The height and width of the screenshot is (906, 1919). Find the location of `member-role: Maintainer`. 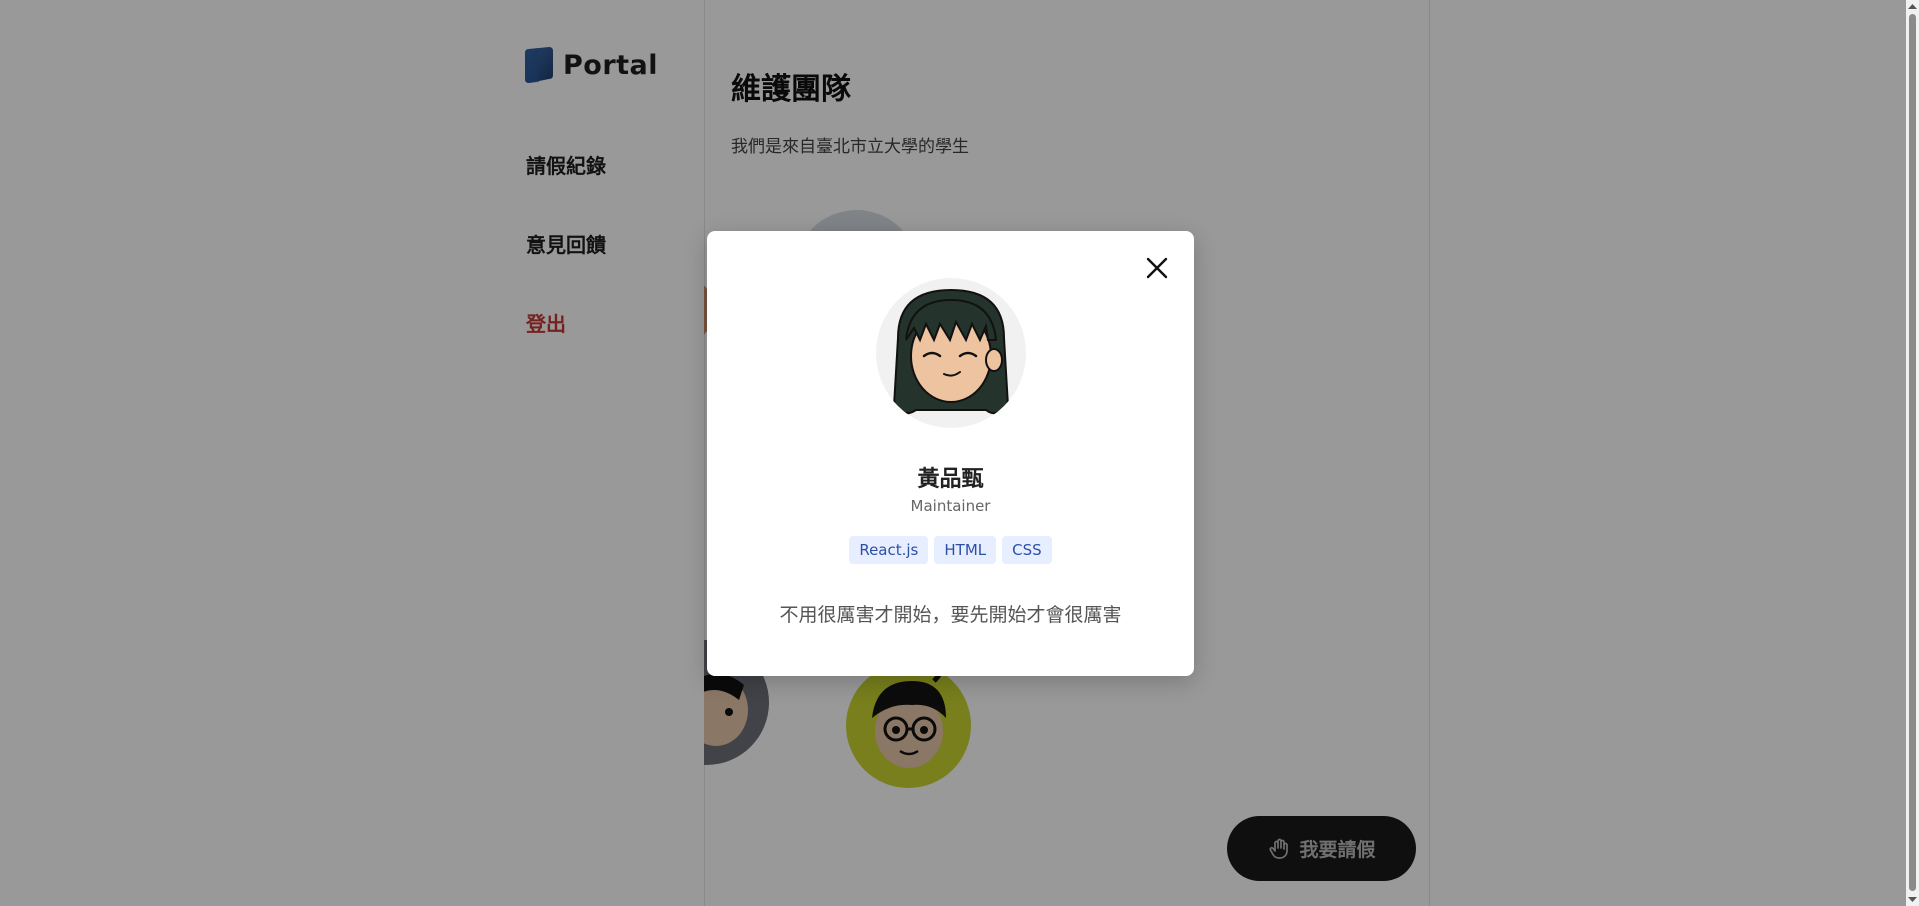

member-role: Maintainer is located at coordinates (950, 506).